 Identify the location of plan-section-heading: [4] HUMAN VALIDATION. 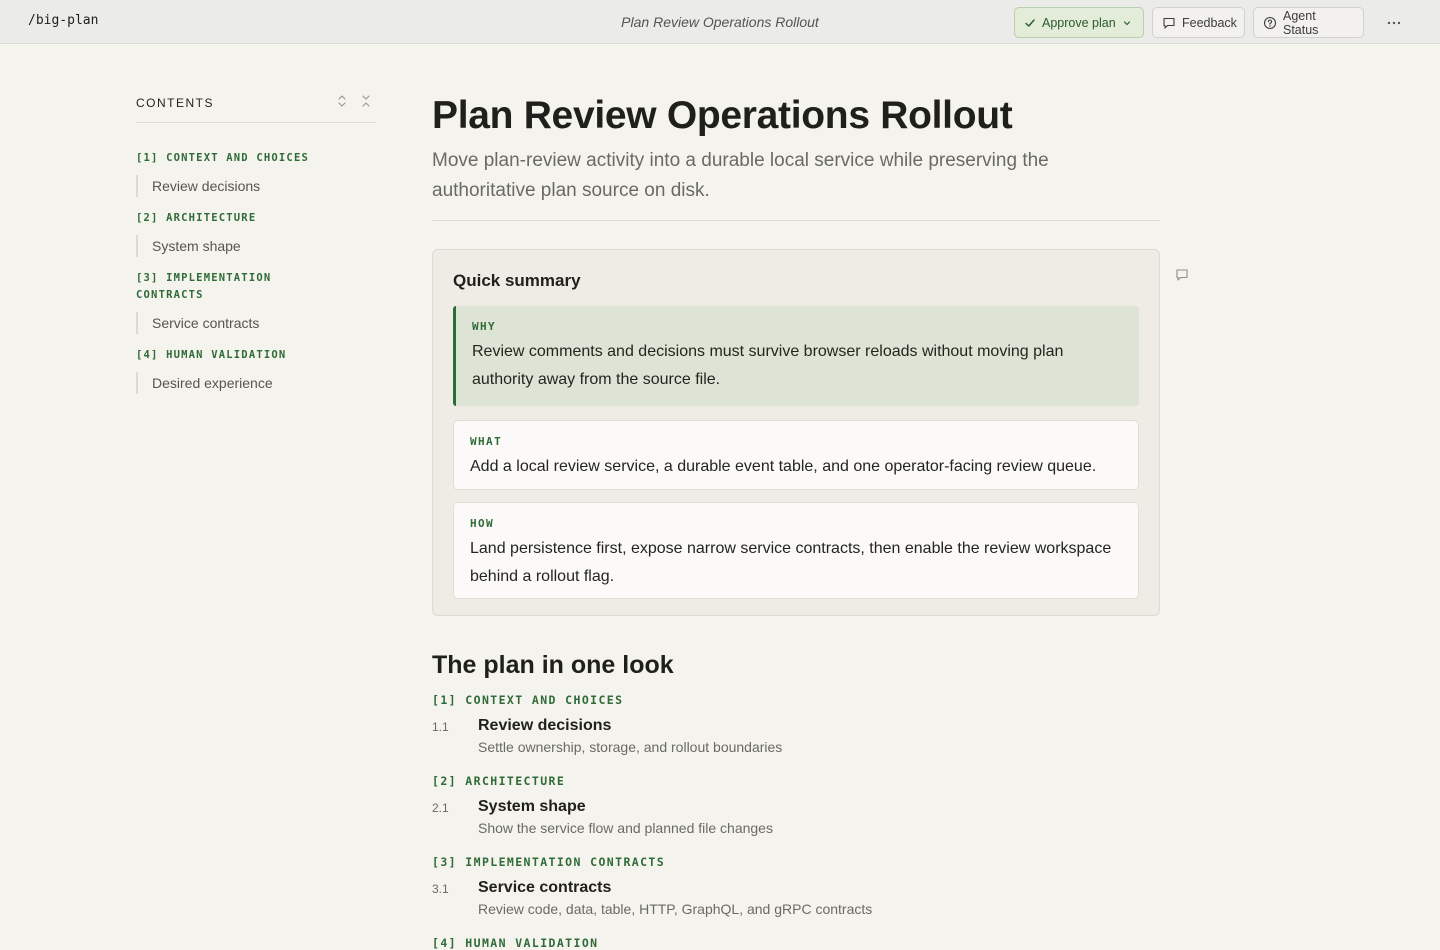
(515, 943).